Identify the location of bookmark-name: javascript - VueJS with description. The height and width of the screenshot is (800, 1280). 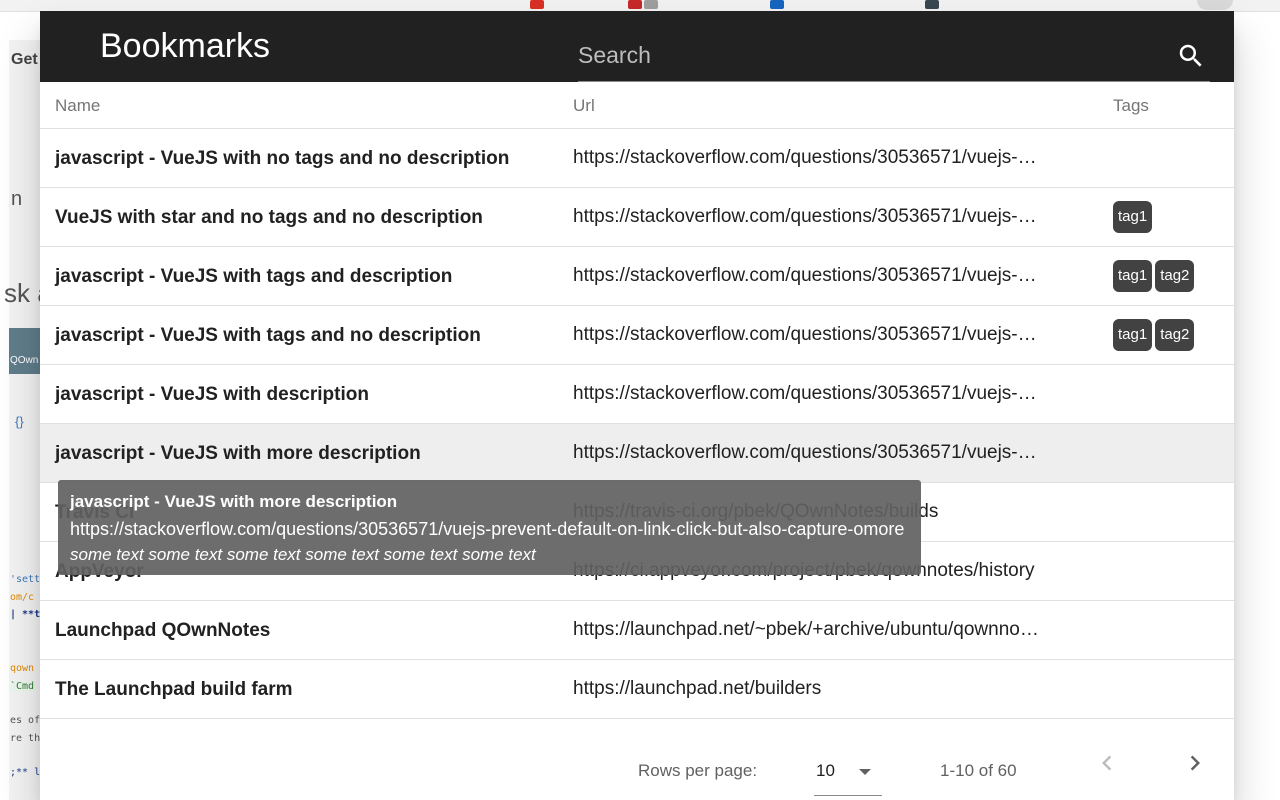
(212, 394).